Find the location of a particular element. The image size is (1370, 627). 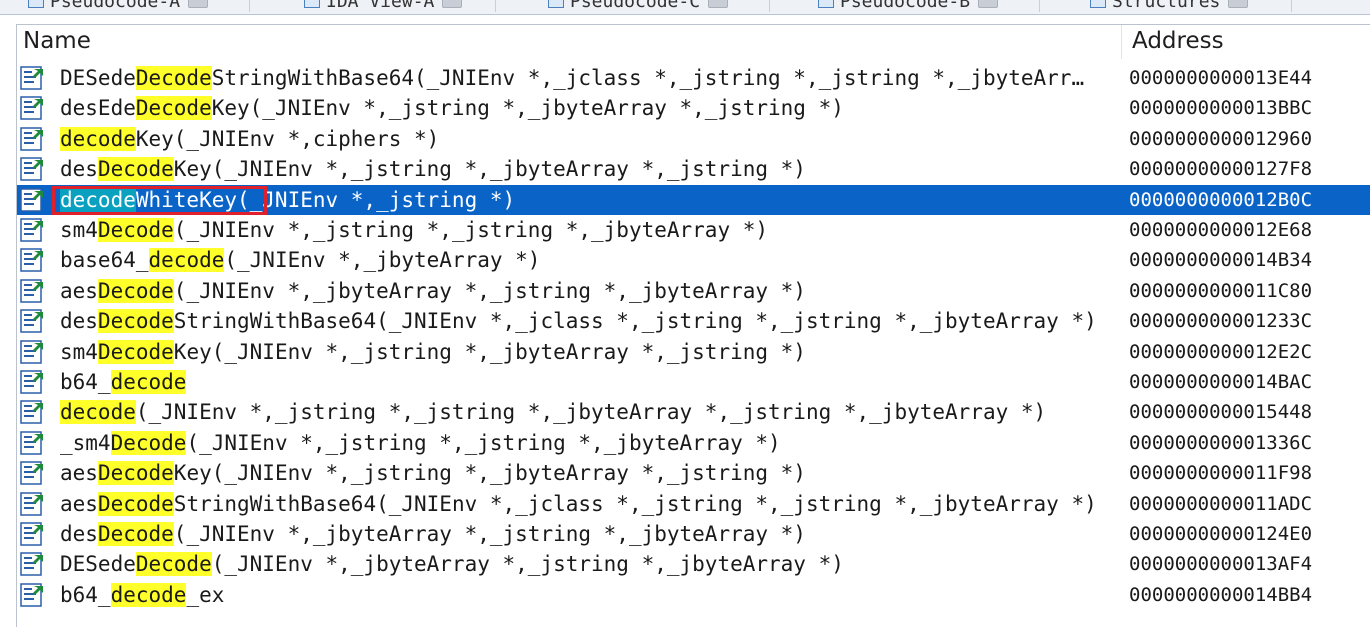

function-row: b64_decode 0000000000014BAC is located at coordinates (693, 382).